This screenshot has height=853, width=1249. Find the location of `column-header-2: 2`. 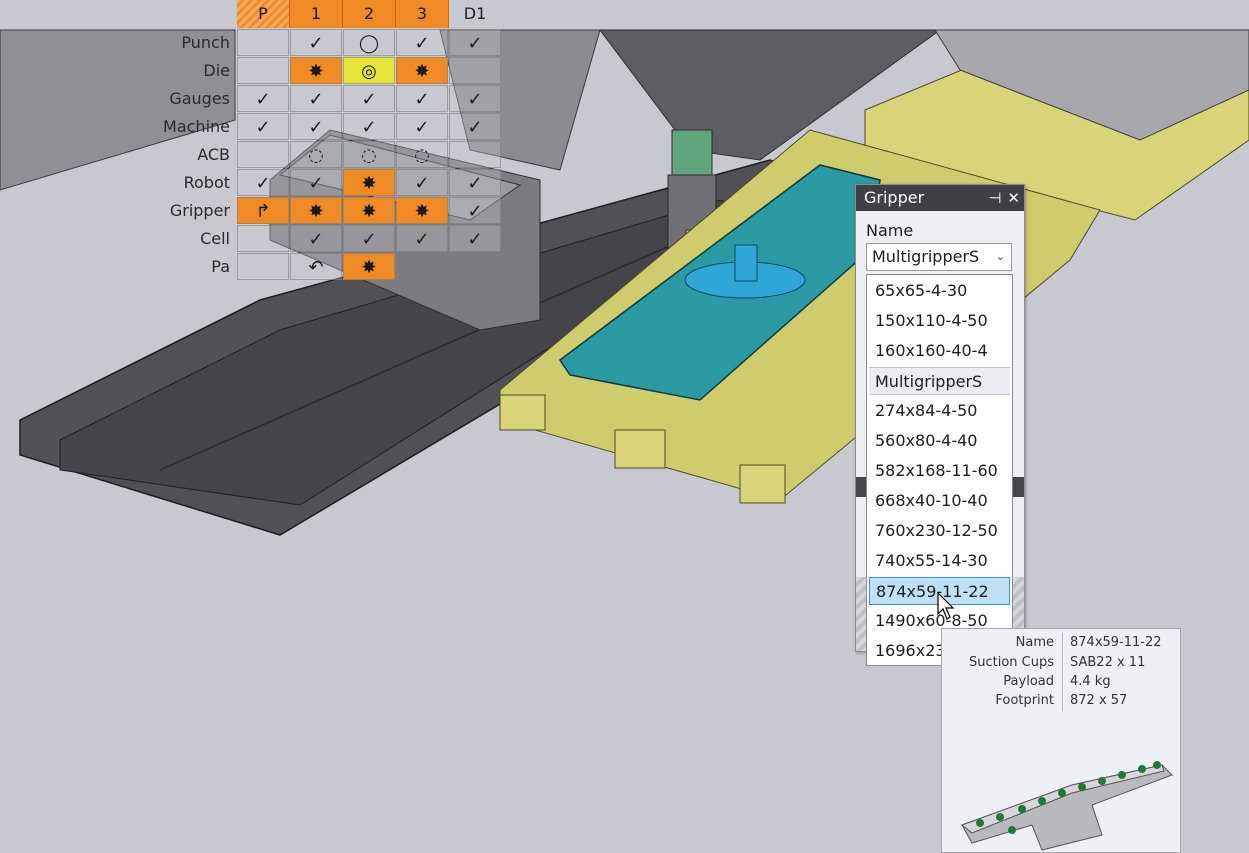

column-header-2: 2 is located at coordinates (369, 14).